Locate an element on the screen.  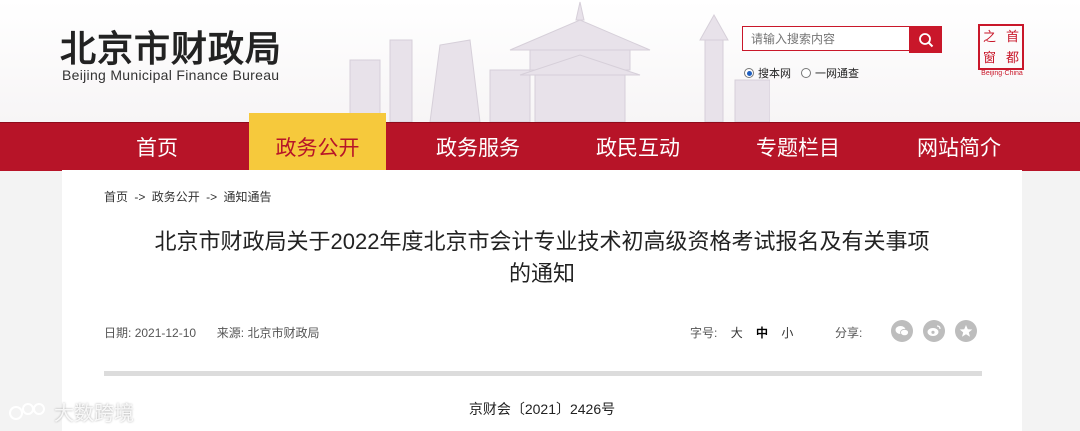
share-label: 分享: is located at coordinates (849, 333).